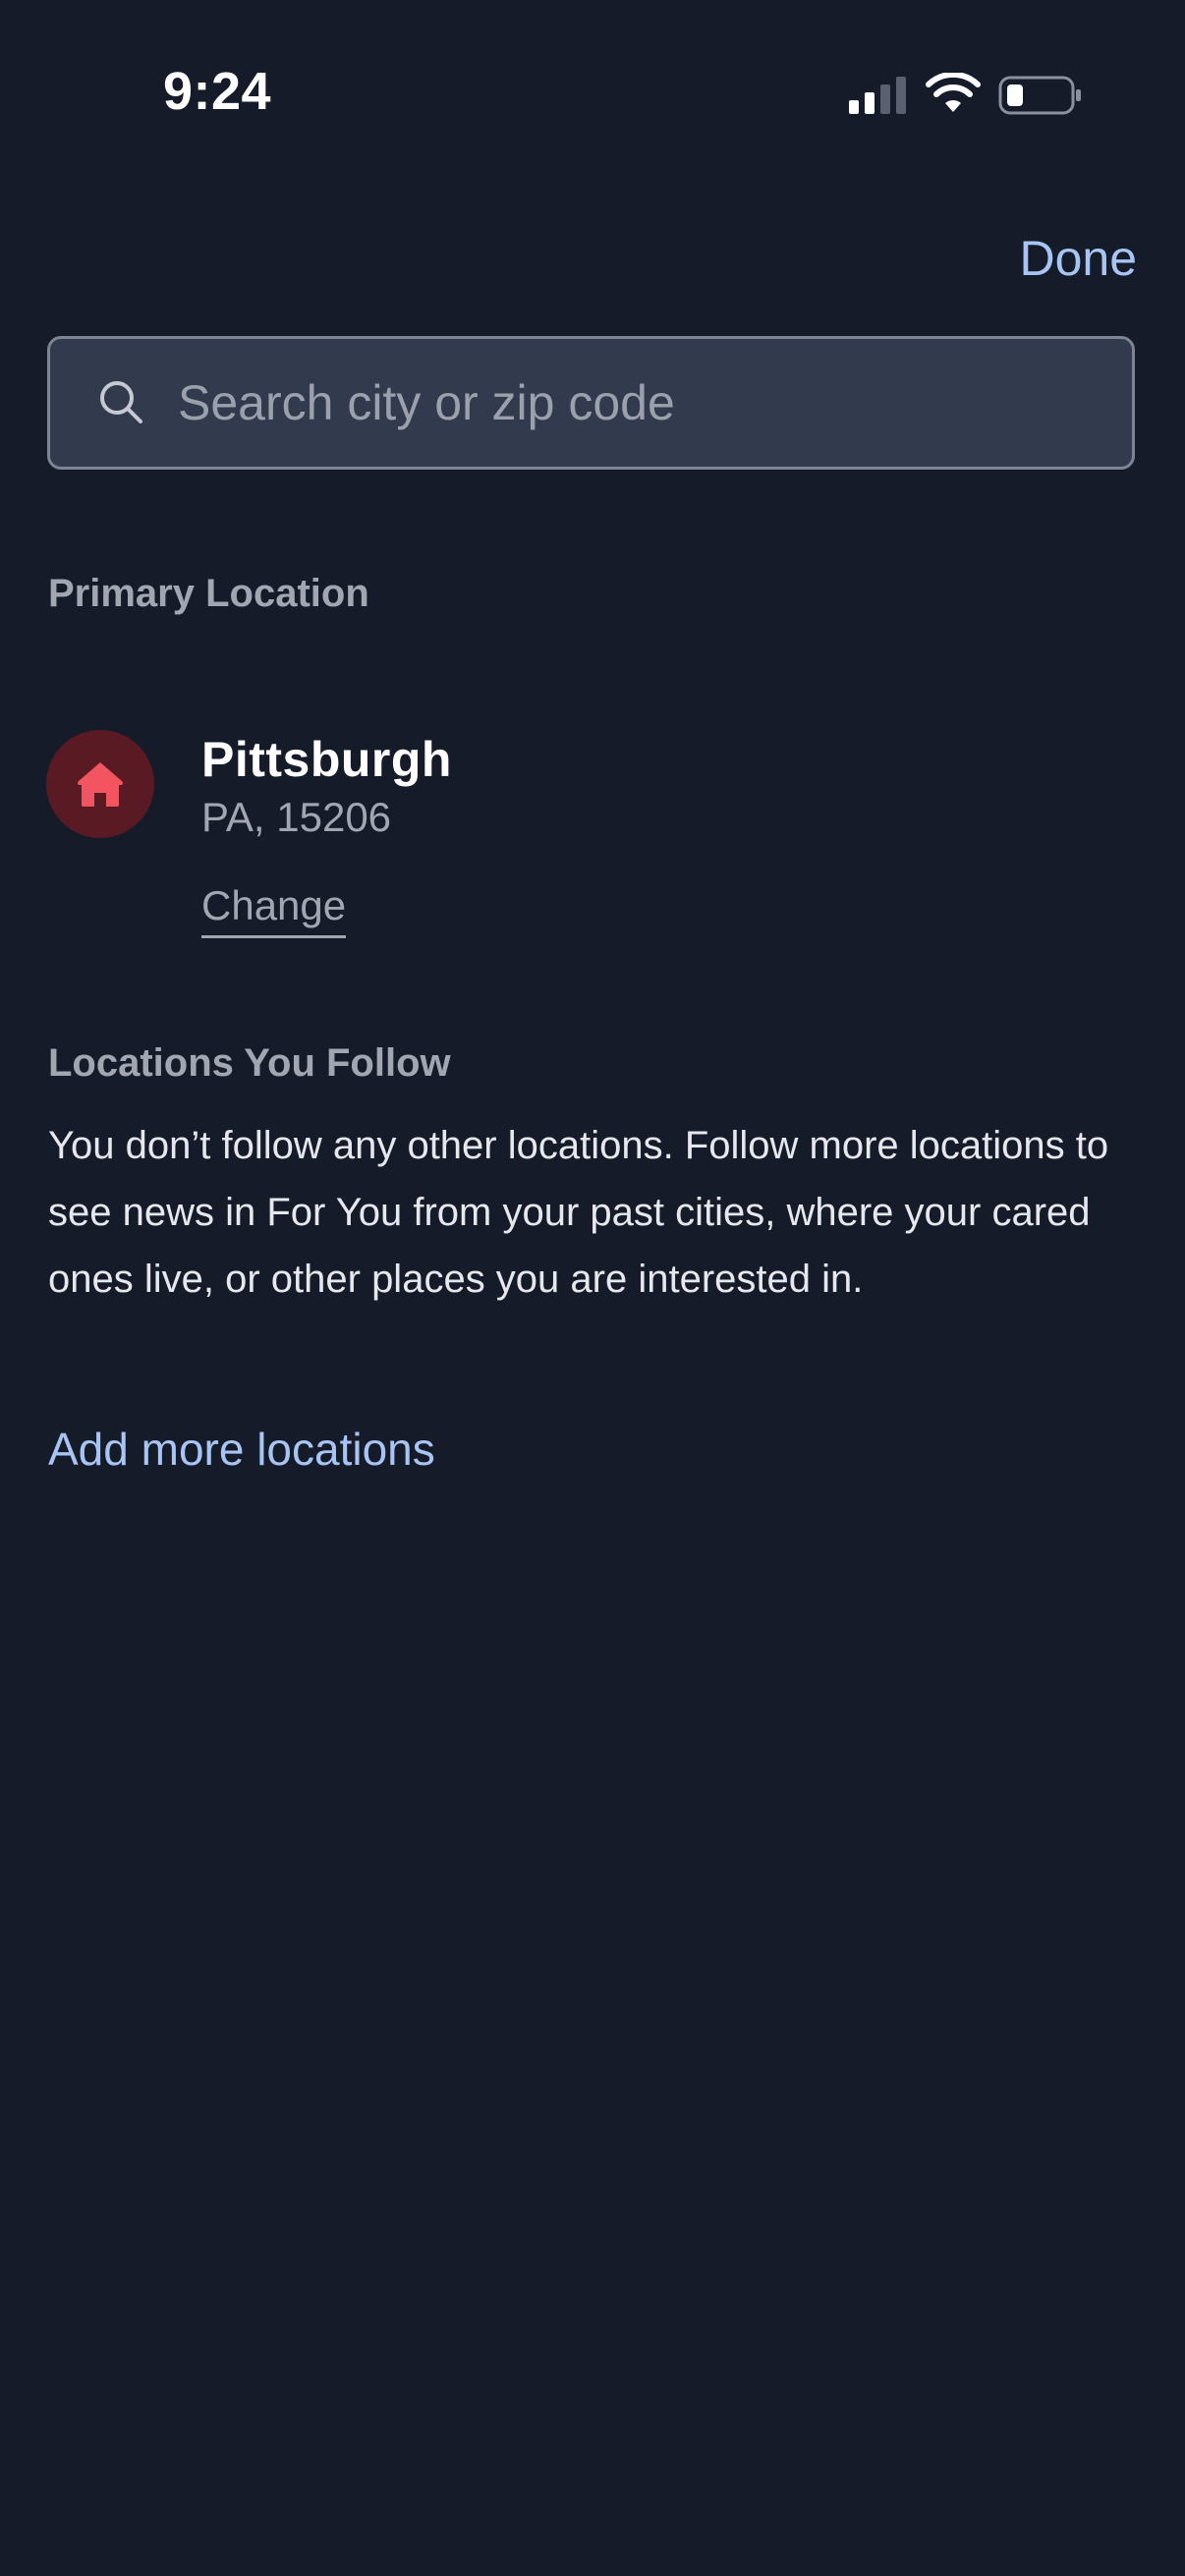 The width and height of the screenshot is (1185, 2576). I want to click on home-badge, so click(100, 784).